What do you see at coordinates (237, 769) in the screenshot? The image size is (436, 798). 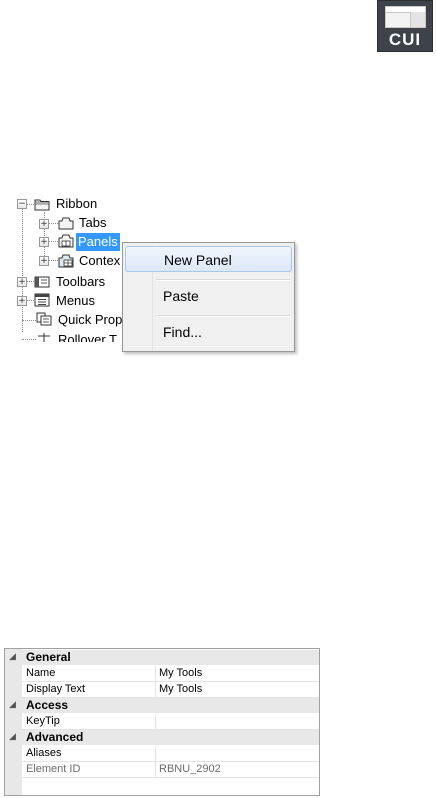 I see `property-value-element-id: RBNU_2902` at bounding box center [237, 769].